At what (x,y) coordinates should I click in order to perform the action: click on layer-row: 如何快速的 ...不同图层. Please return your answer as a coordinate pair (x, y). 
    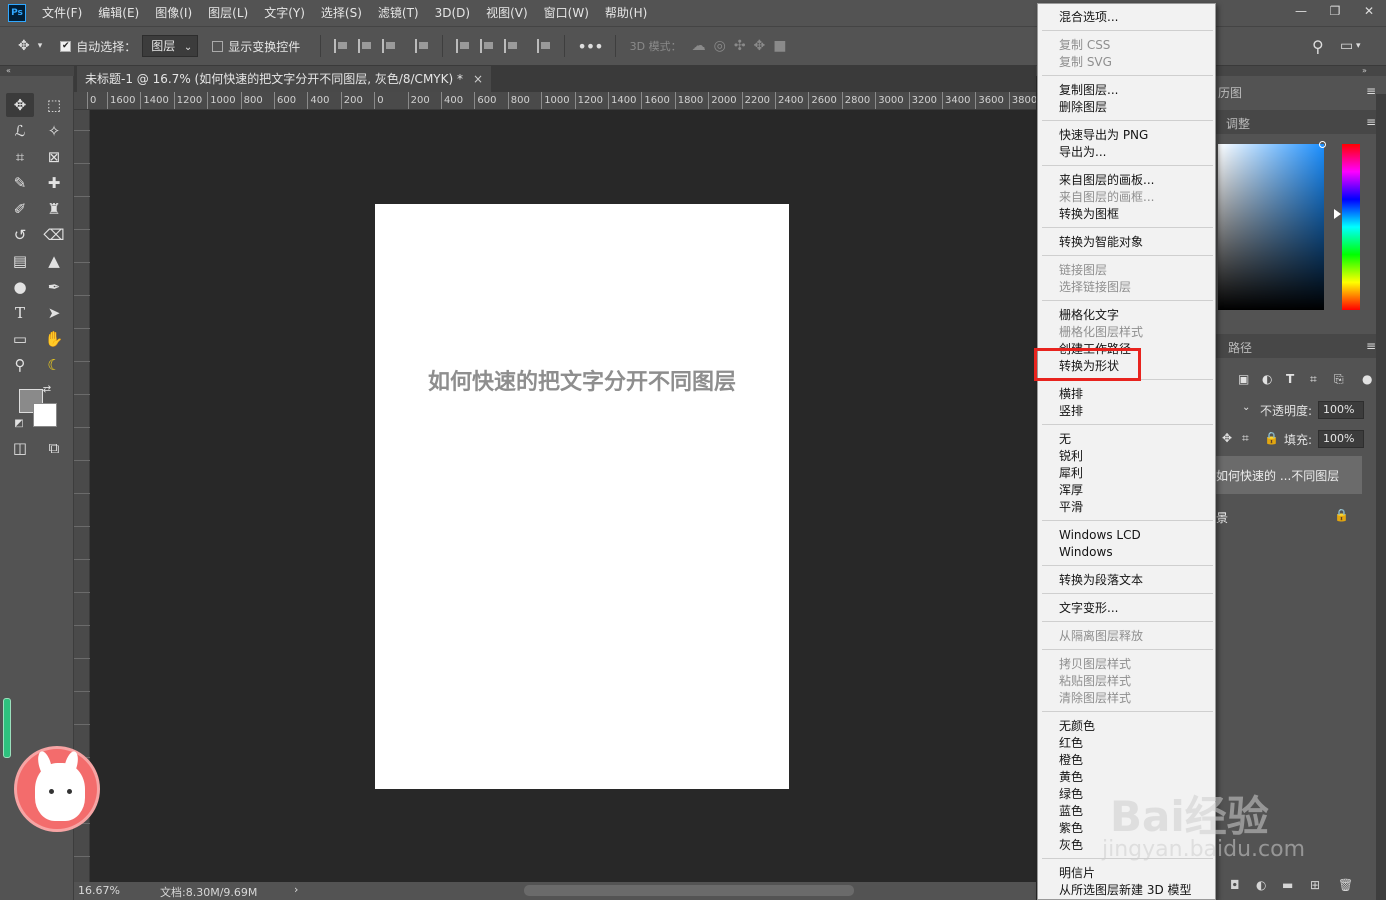
    Looking at the image, I should click on (1289, 475).